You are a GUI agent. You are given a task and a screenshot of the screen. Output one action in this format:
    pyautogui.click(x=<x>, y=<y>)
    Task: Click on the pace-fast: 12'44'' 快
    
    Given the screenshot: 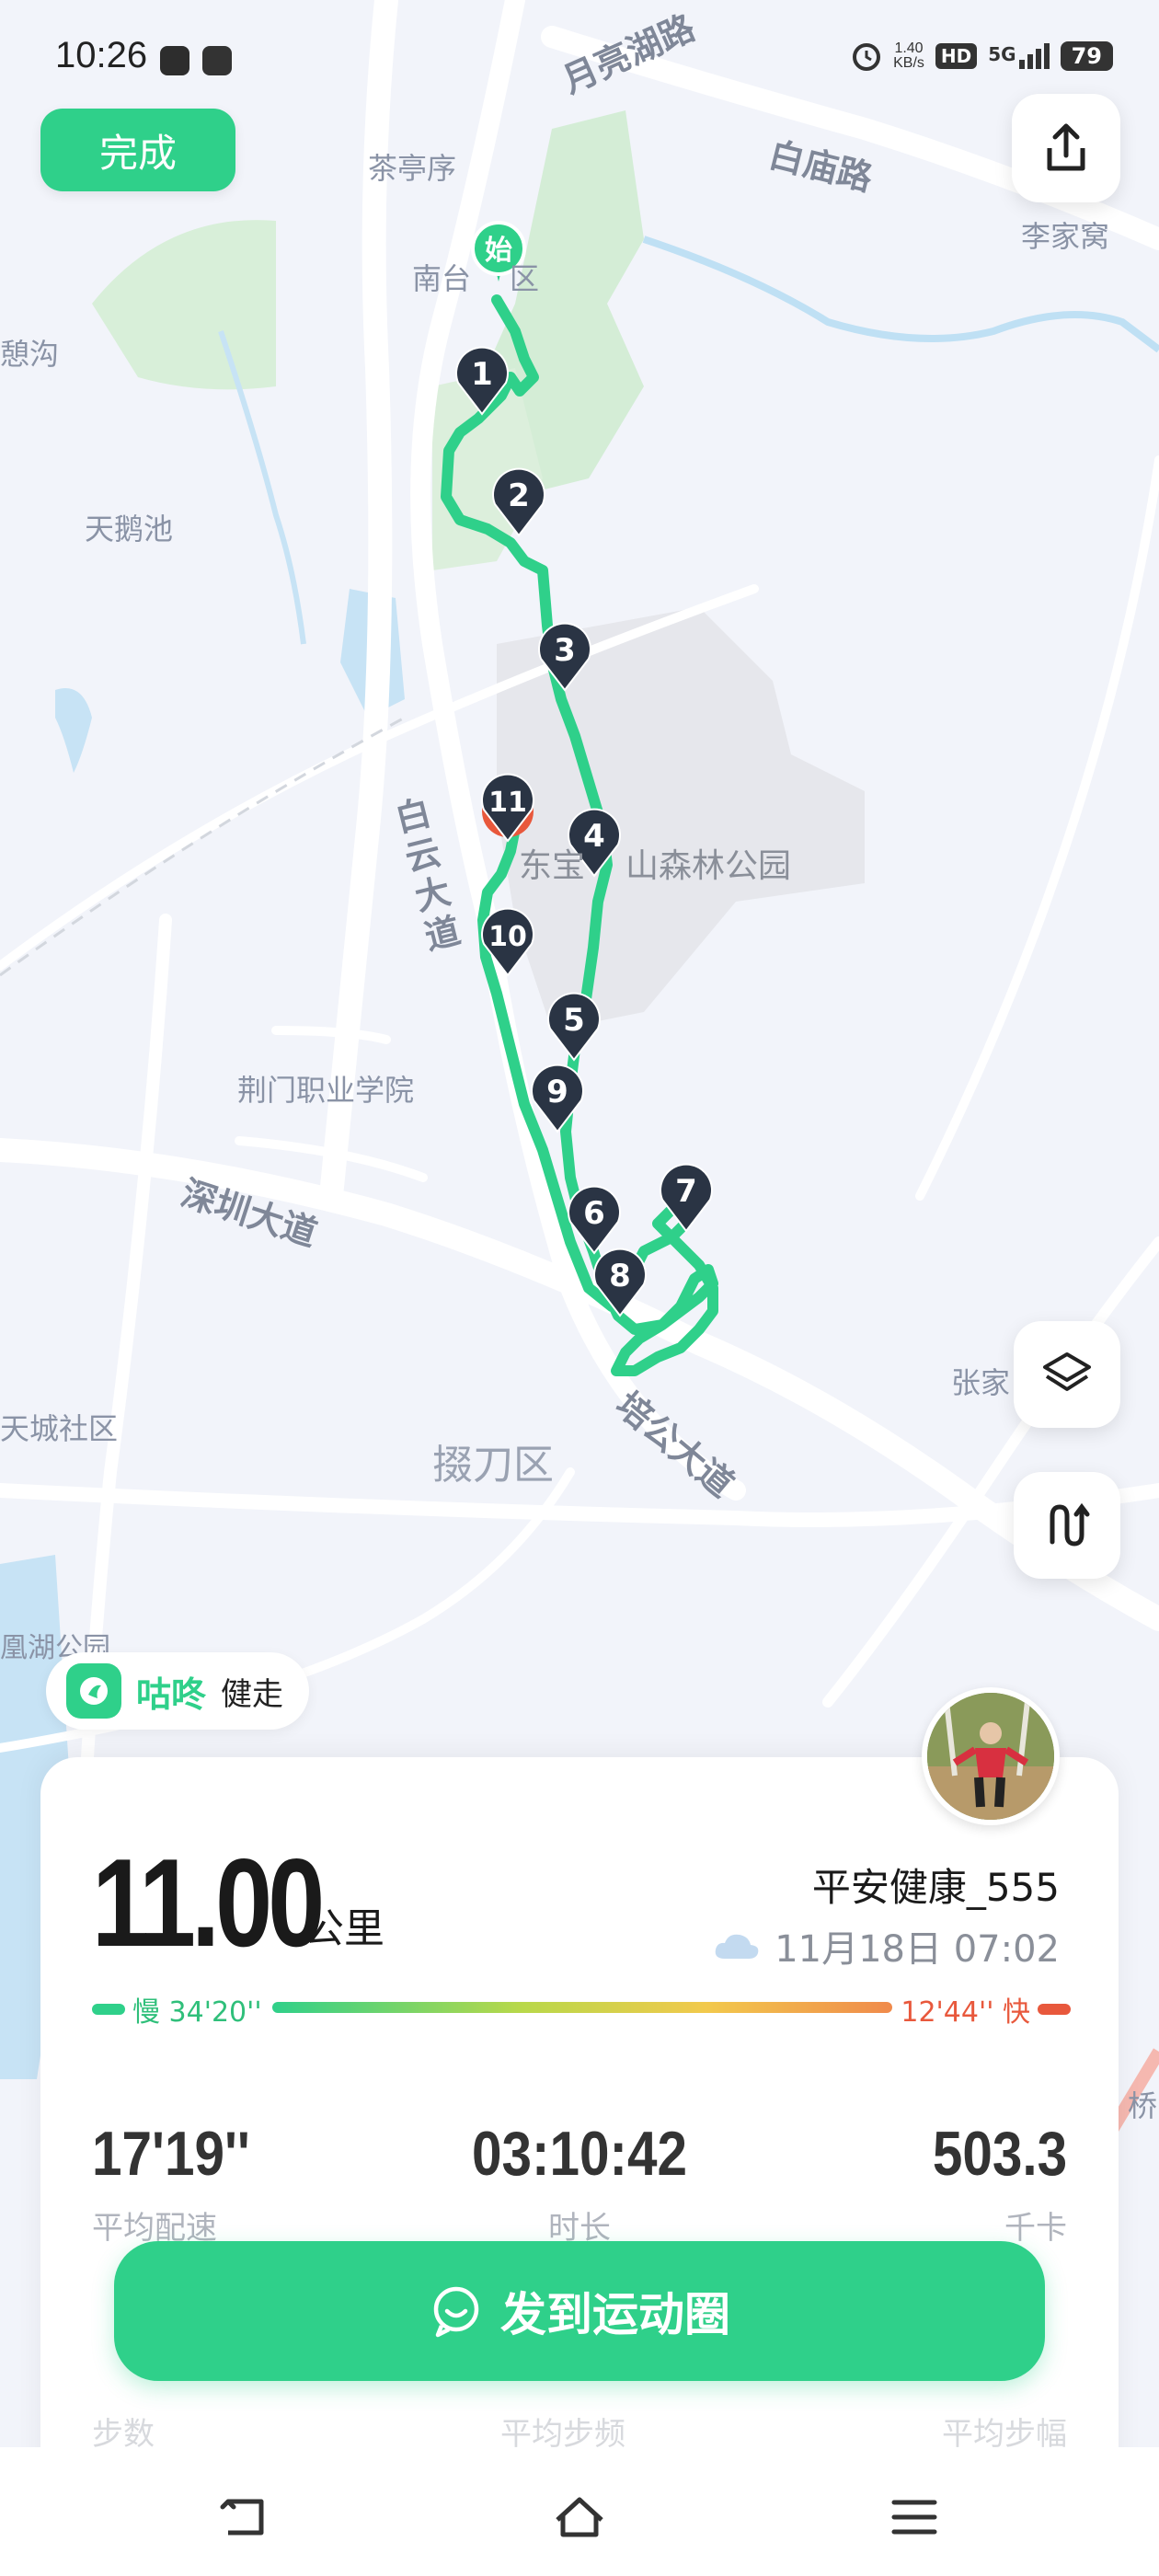 What is the action you would take?
    pyautogui.click(x=986, y=2009)
    